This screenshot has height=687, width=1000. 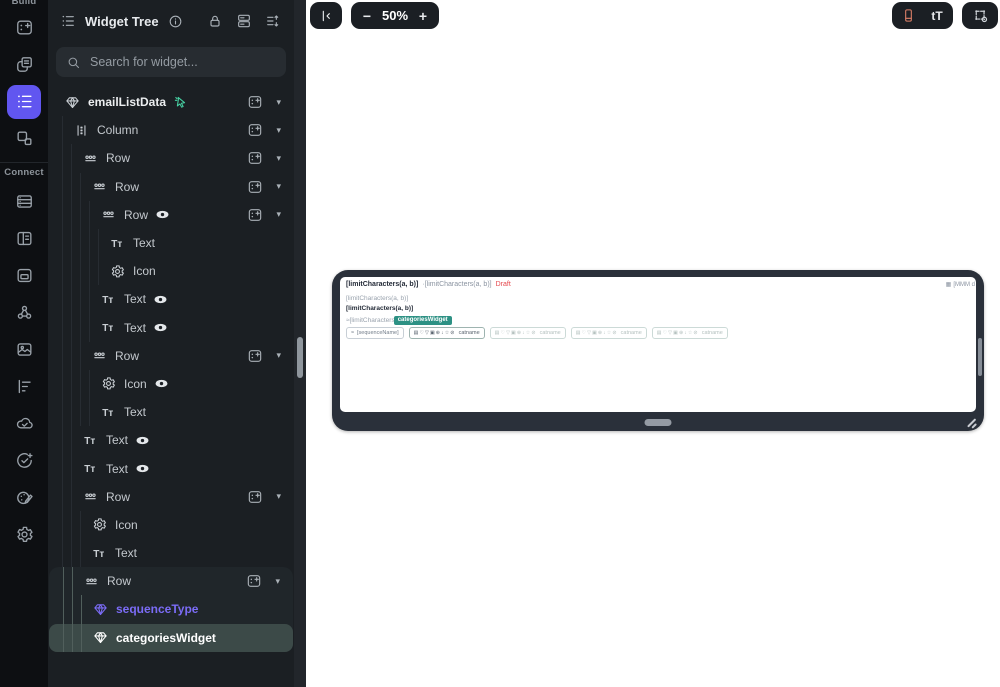 I want to click on phone-icon, so click(x=908, y=15).